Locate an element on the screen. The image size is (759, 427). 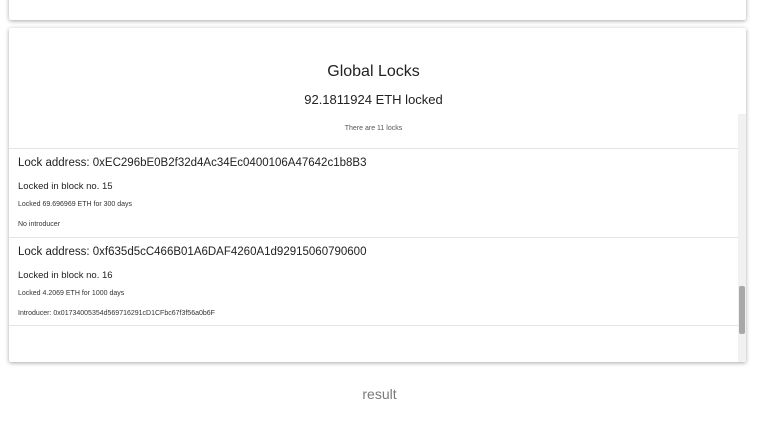
lock-count: There are 11 locks is located at coordinates (373, 128).